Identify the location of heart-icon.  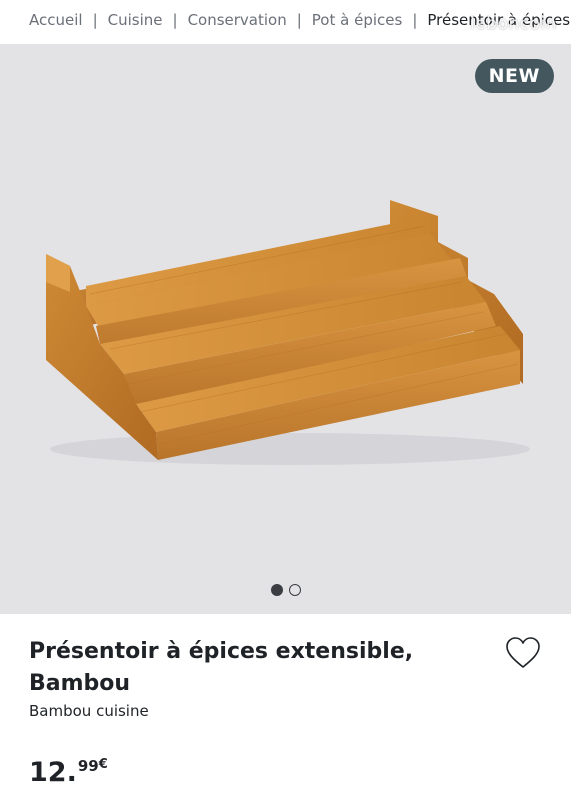
(523, 653).